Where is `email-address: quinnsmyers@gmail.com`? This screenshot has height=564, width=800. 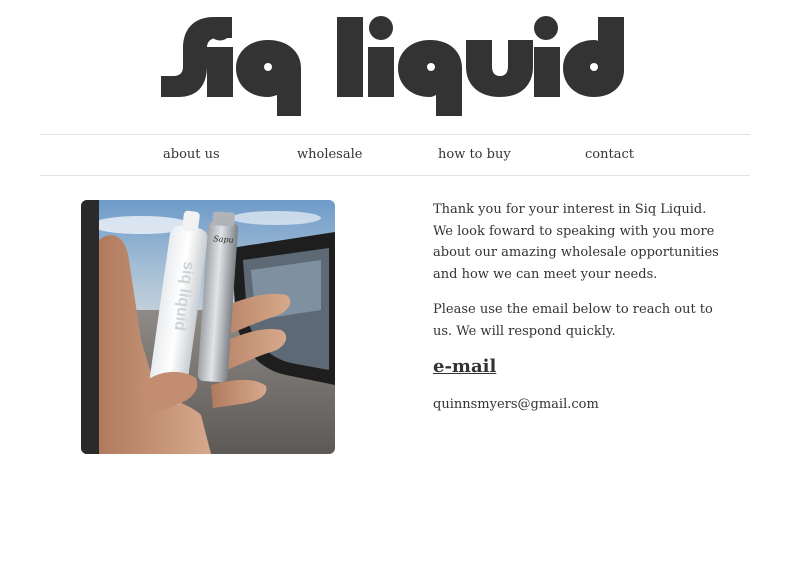 email-address: quinnsmyers@gmail.com is located at coordinates (578, 405).